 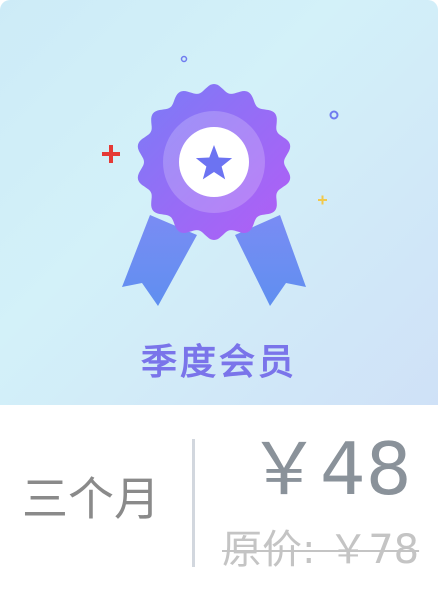 I want to click on divider, so click(x=193, y=503).